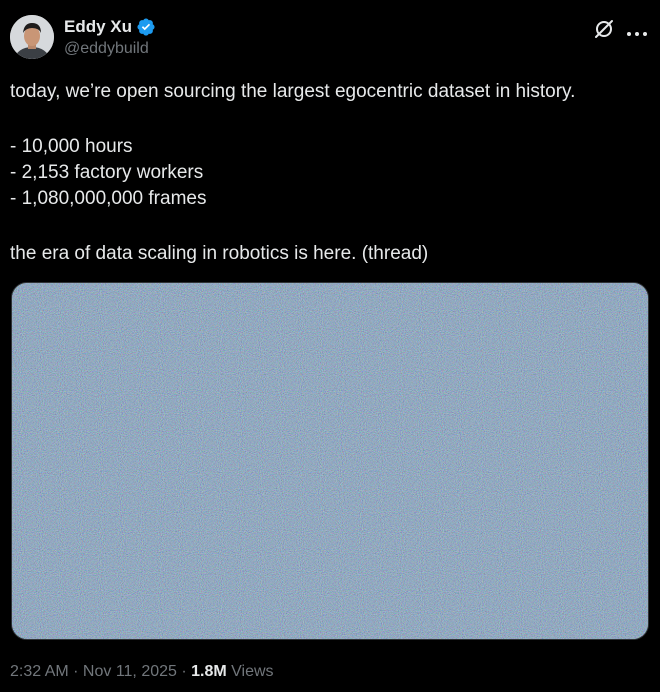 This screenshot has width=660, height=692. What do you see at coordinates (250, 671) in the screenshot?
I see `views-label: Views` at bounding box center [250, 671].